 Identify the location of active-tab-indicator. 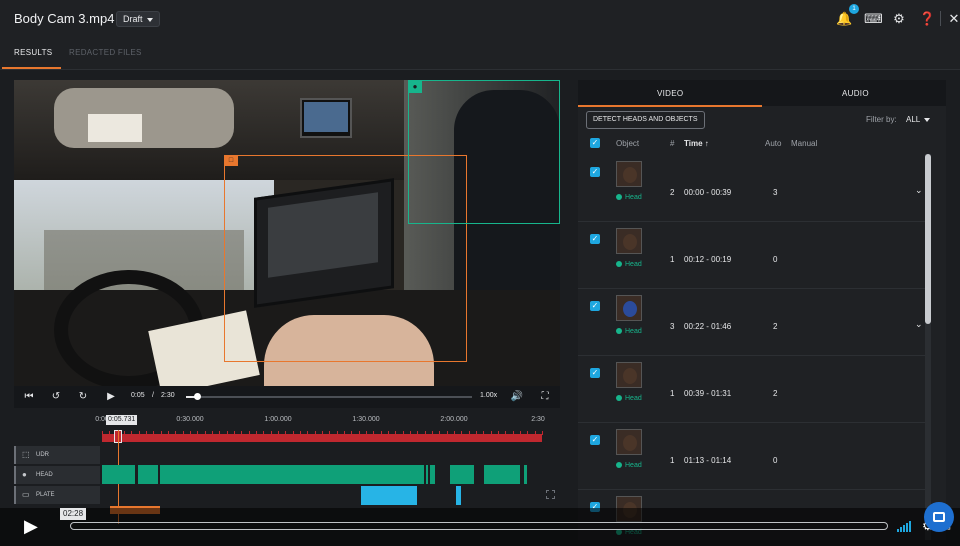
(670, 106).